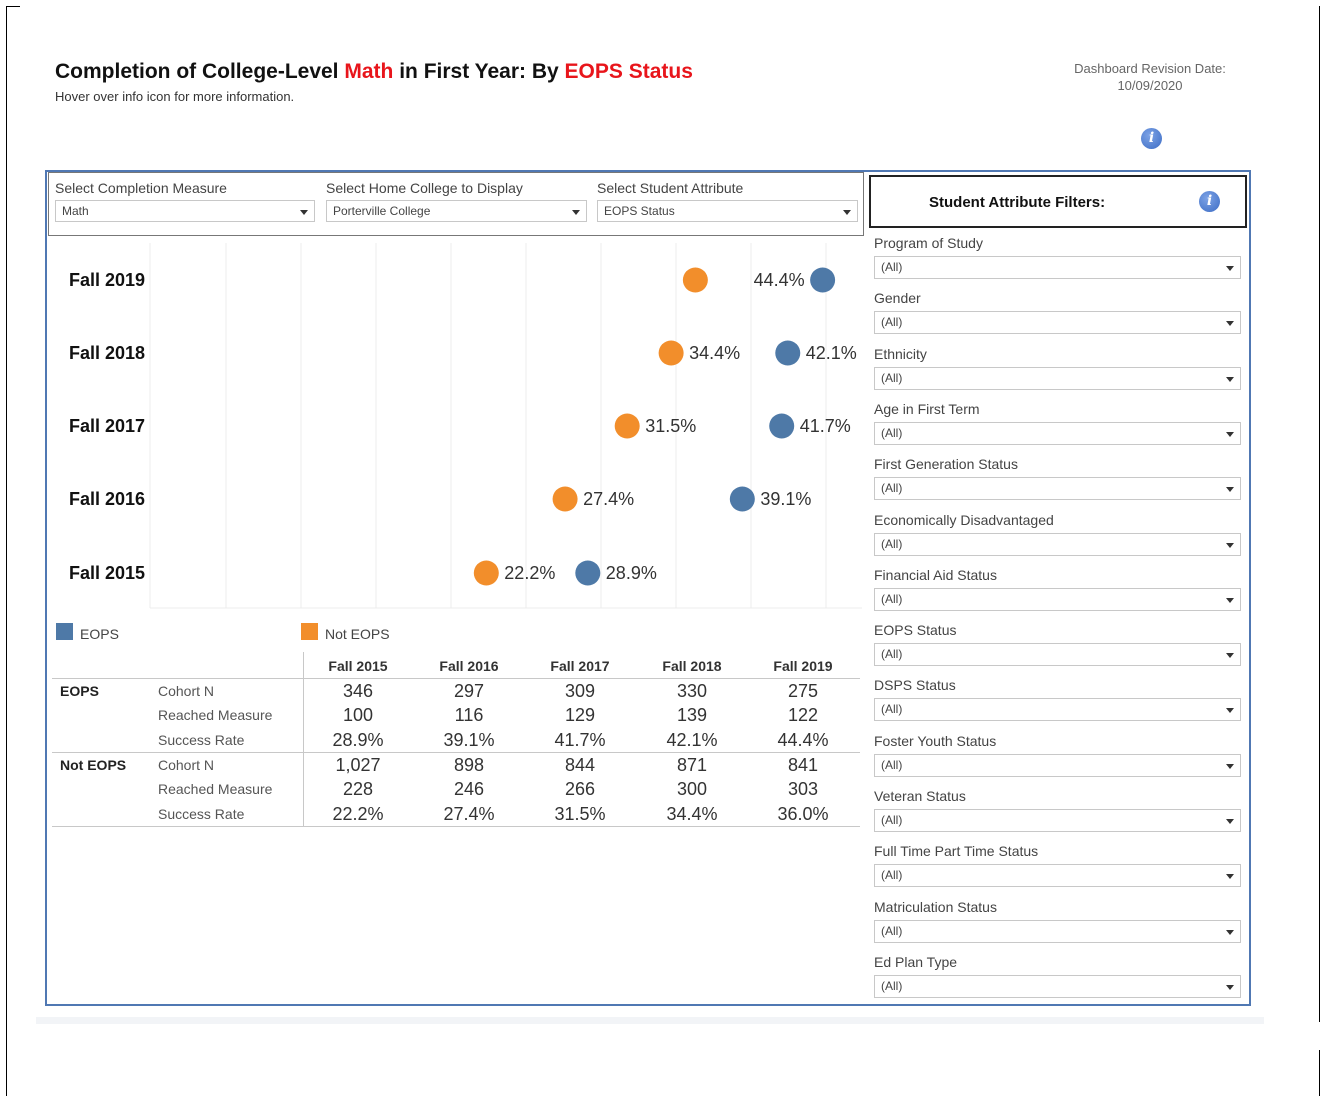 Image resolution: width=1322 pixels, height=1096 pixels. I want to click on revision-info: Dashboard Revision Date: 10/09/2020, so click(1150, 77).